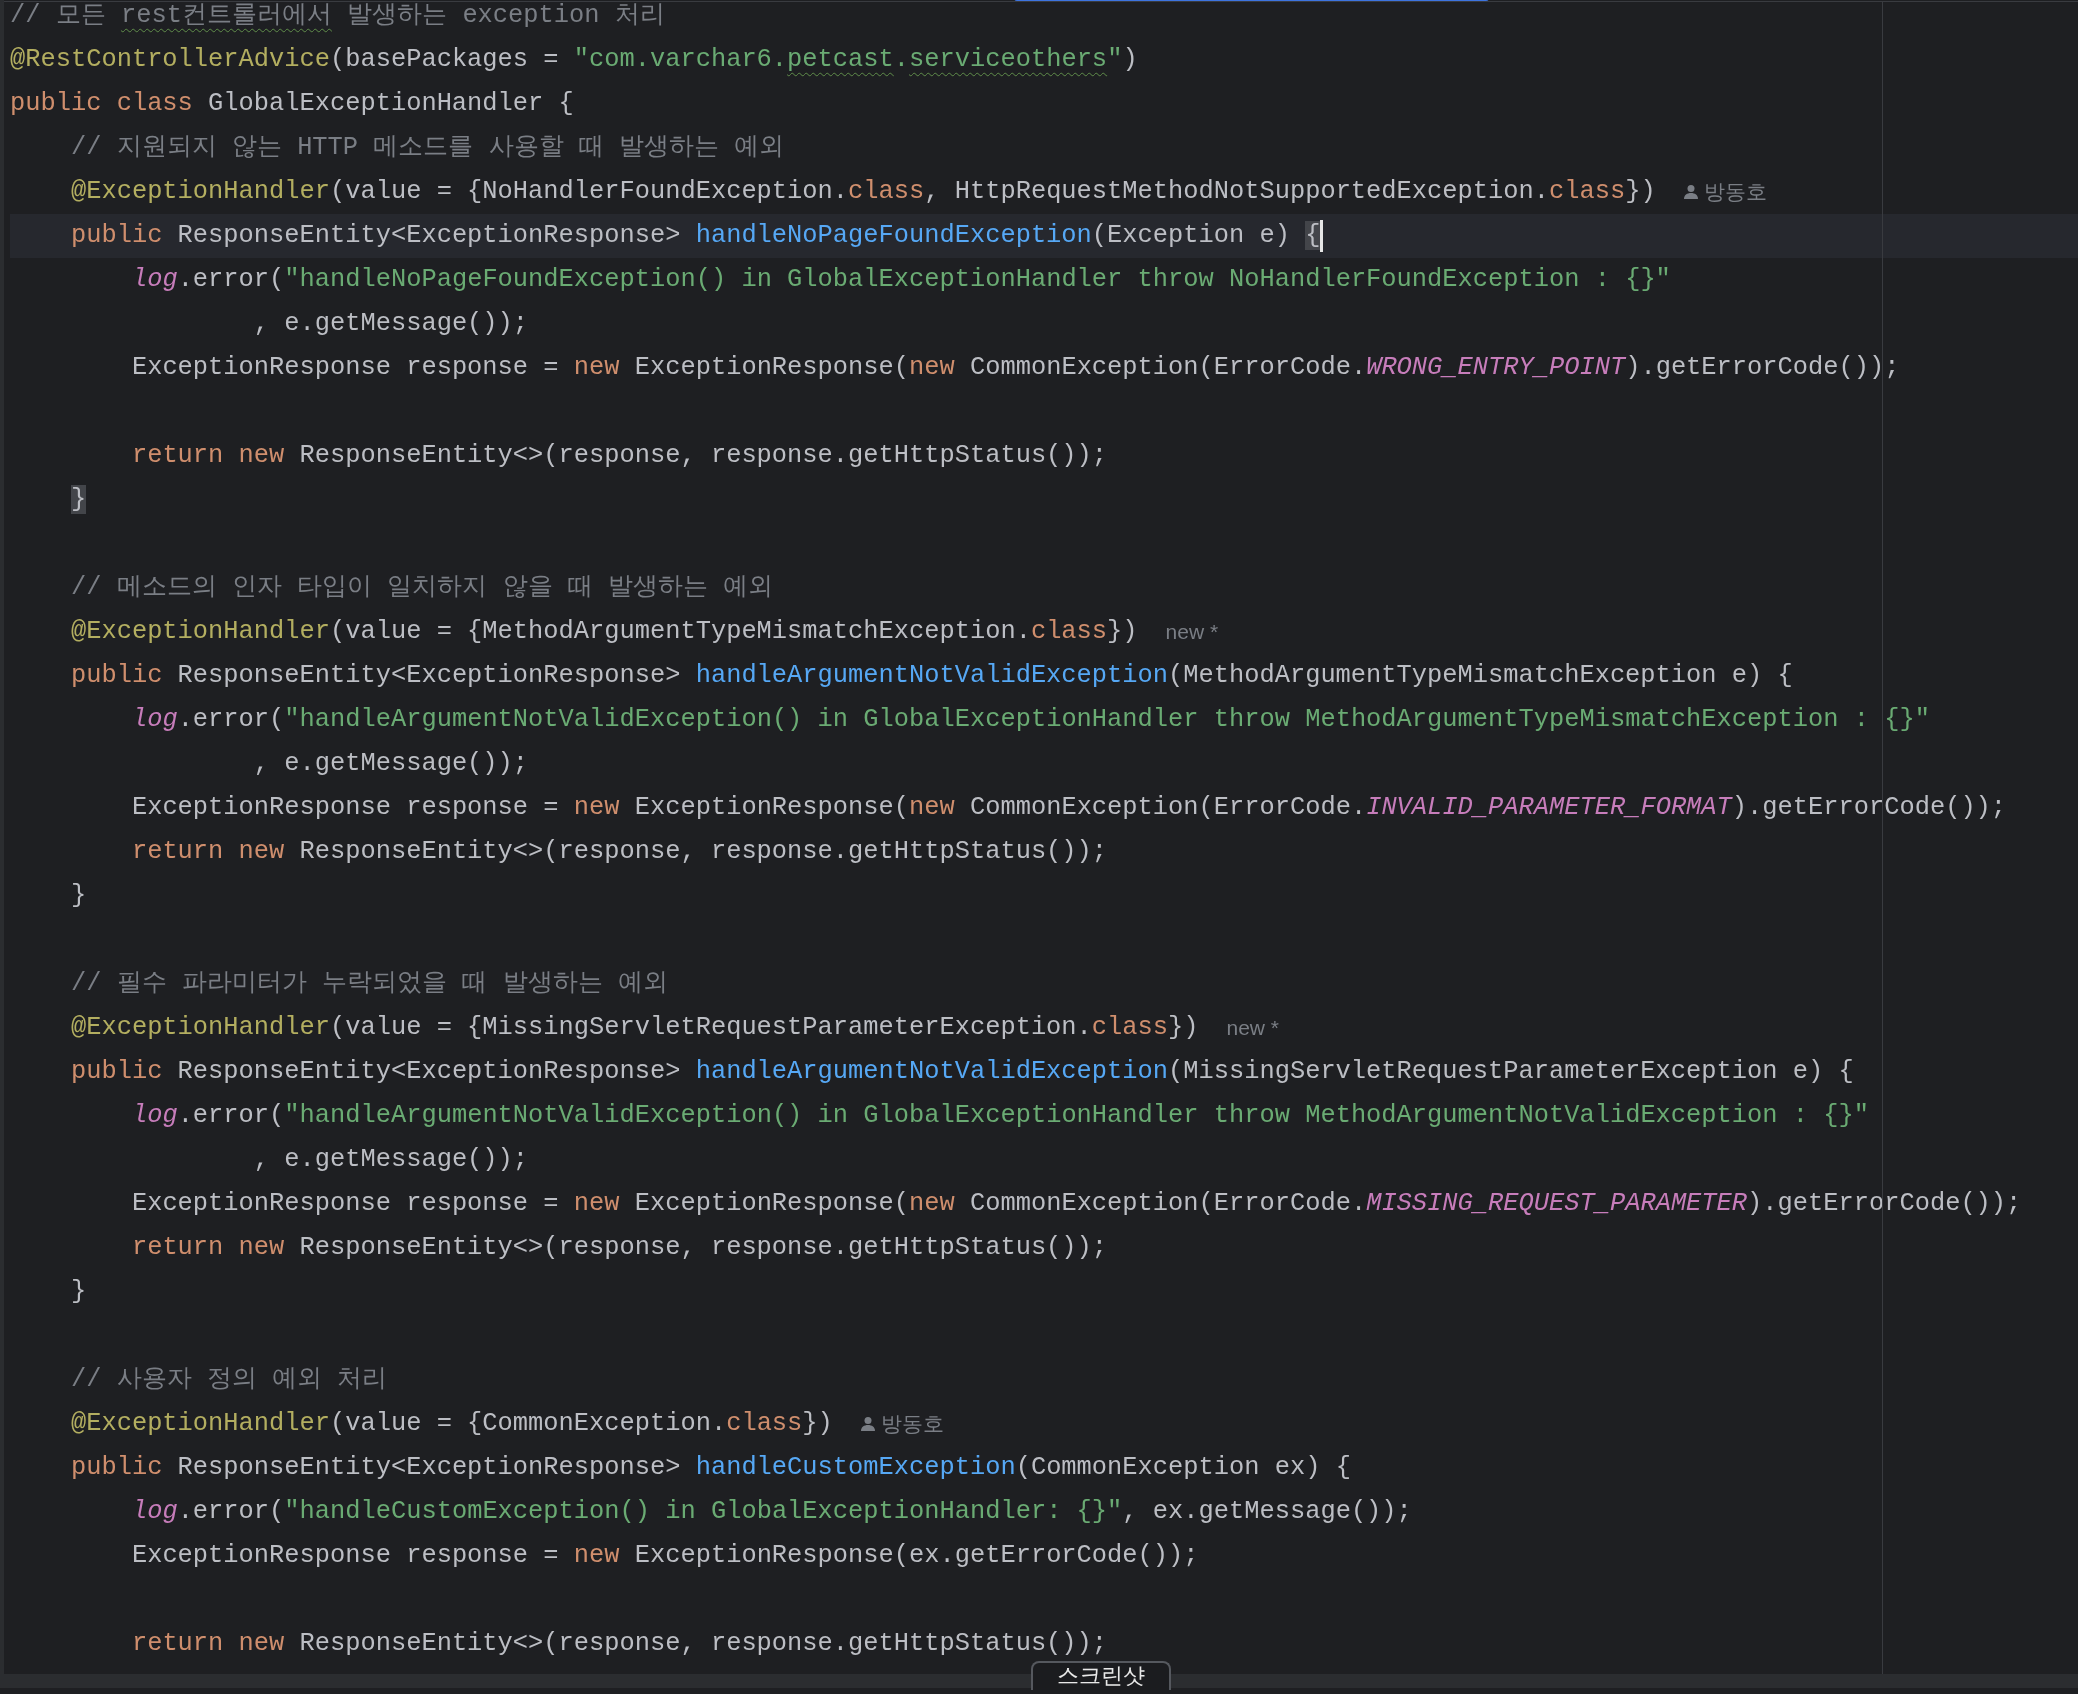 The width and height of the screenshot is (2078, 1694). I want to click on text-cursor, so click(1322, 236).